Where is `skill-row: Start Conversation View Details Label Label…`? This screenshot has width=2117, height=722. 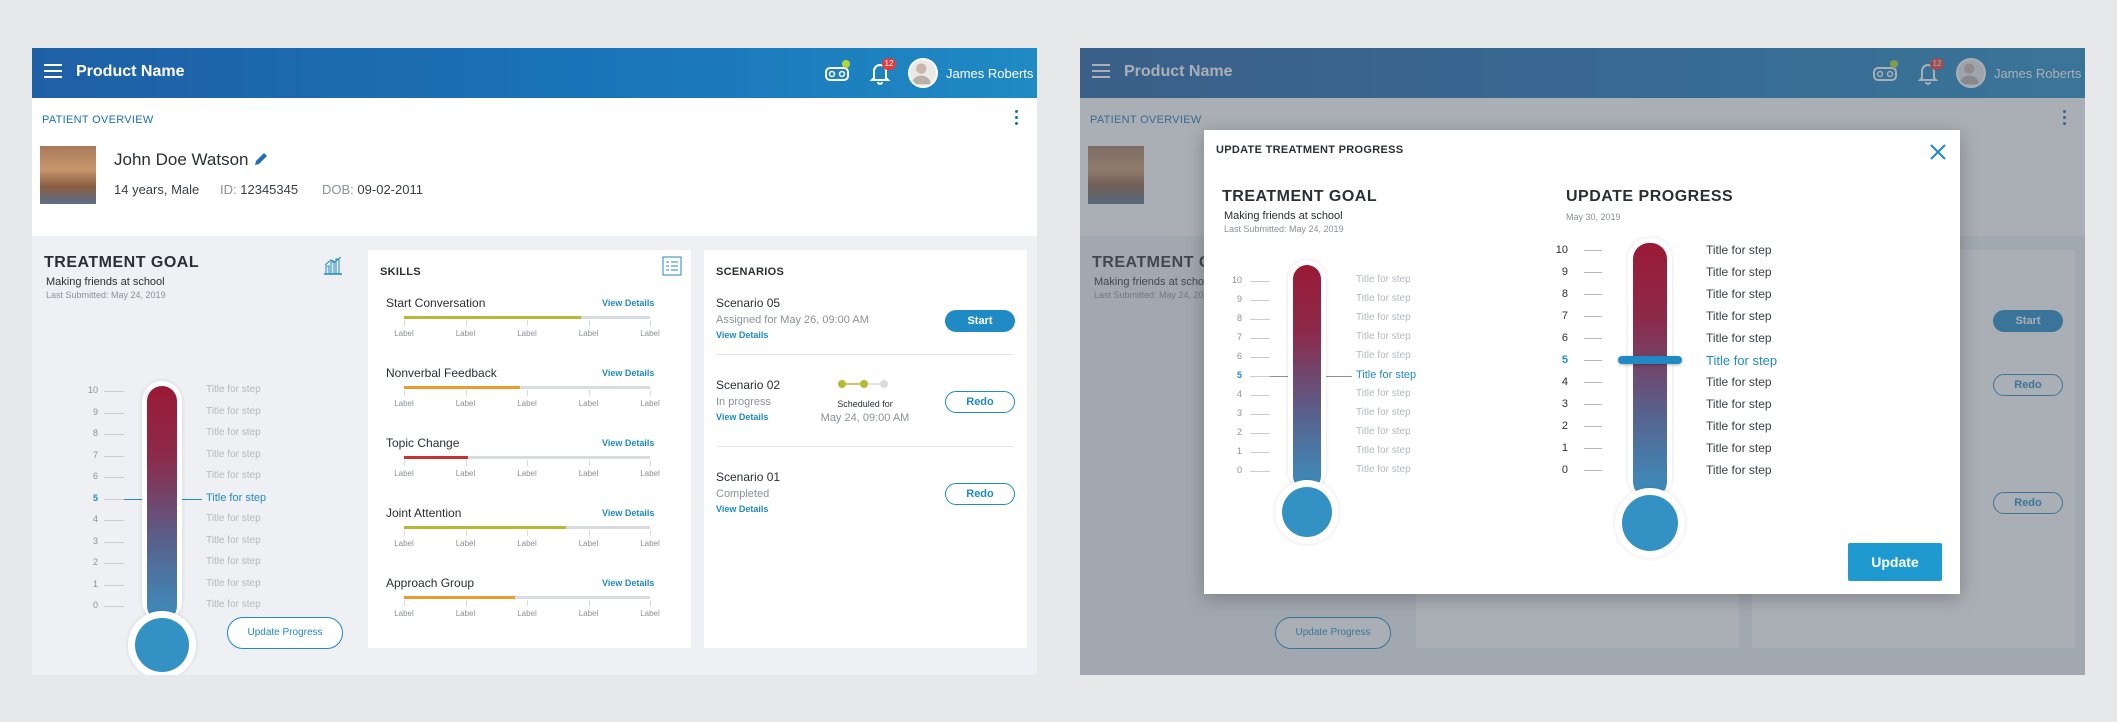
skill-row: Start Conversation View Details Label Label… is located at coordinates (526, 328).